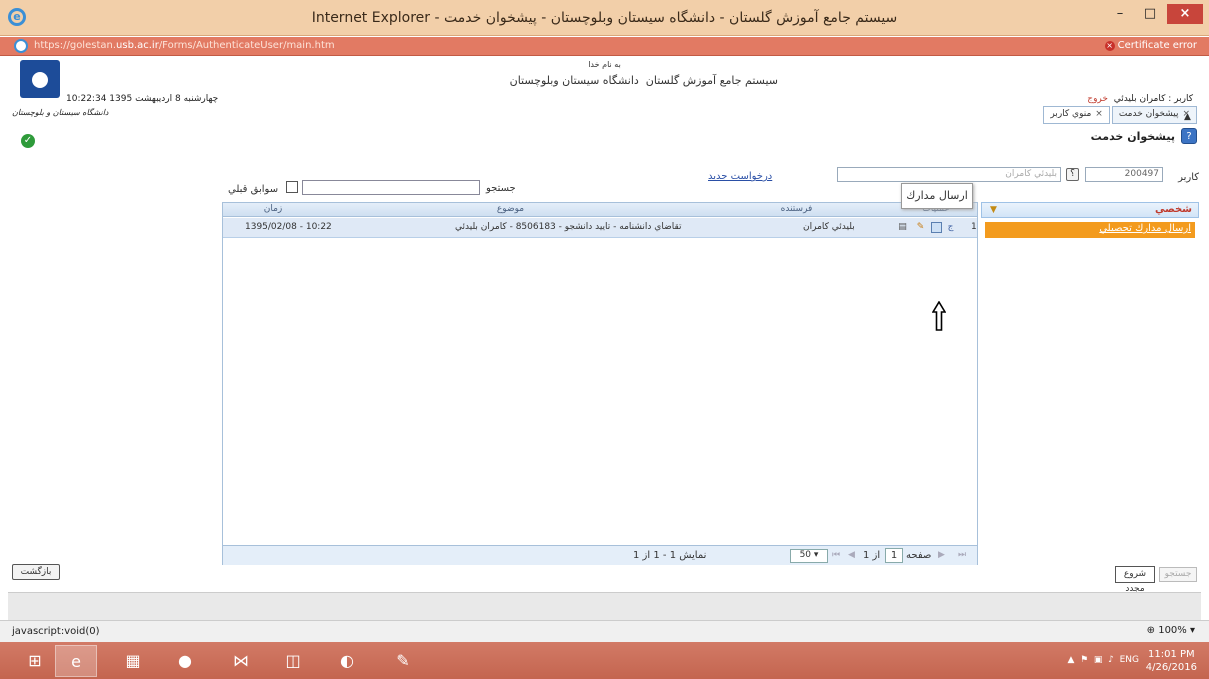 The image size is (1209, 679). I want to click on maximize-button: □, so click(1150, 14).